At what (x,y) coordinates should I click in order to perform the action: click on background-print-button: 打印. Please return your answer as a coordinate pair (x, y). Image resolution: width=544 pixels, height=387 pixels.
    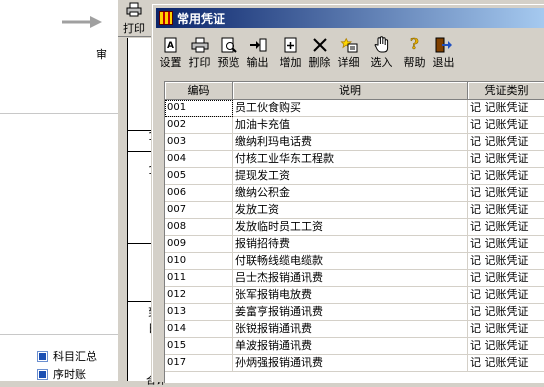
    Looking at the image, I should click on (134, 18).